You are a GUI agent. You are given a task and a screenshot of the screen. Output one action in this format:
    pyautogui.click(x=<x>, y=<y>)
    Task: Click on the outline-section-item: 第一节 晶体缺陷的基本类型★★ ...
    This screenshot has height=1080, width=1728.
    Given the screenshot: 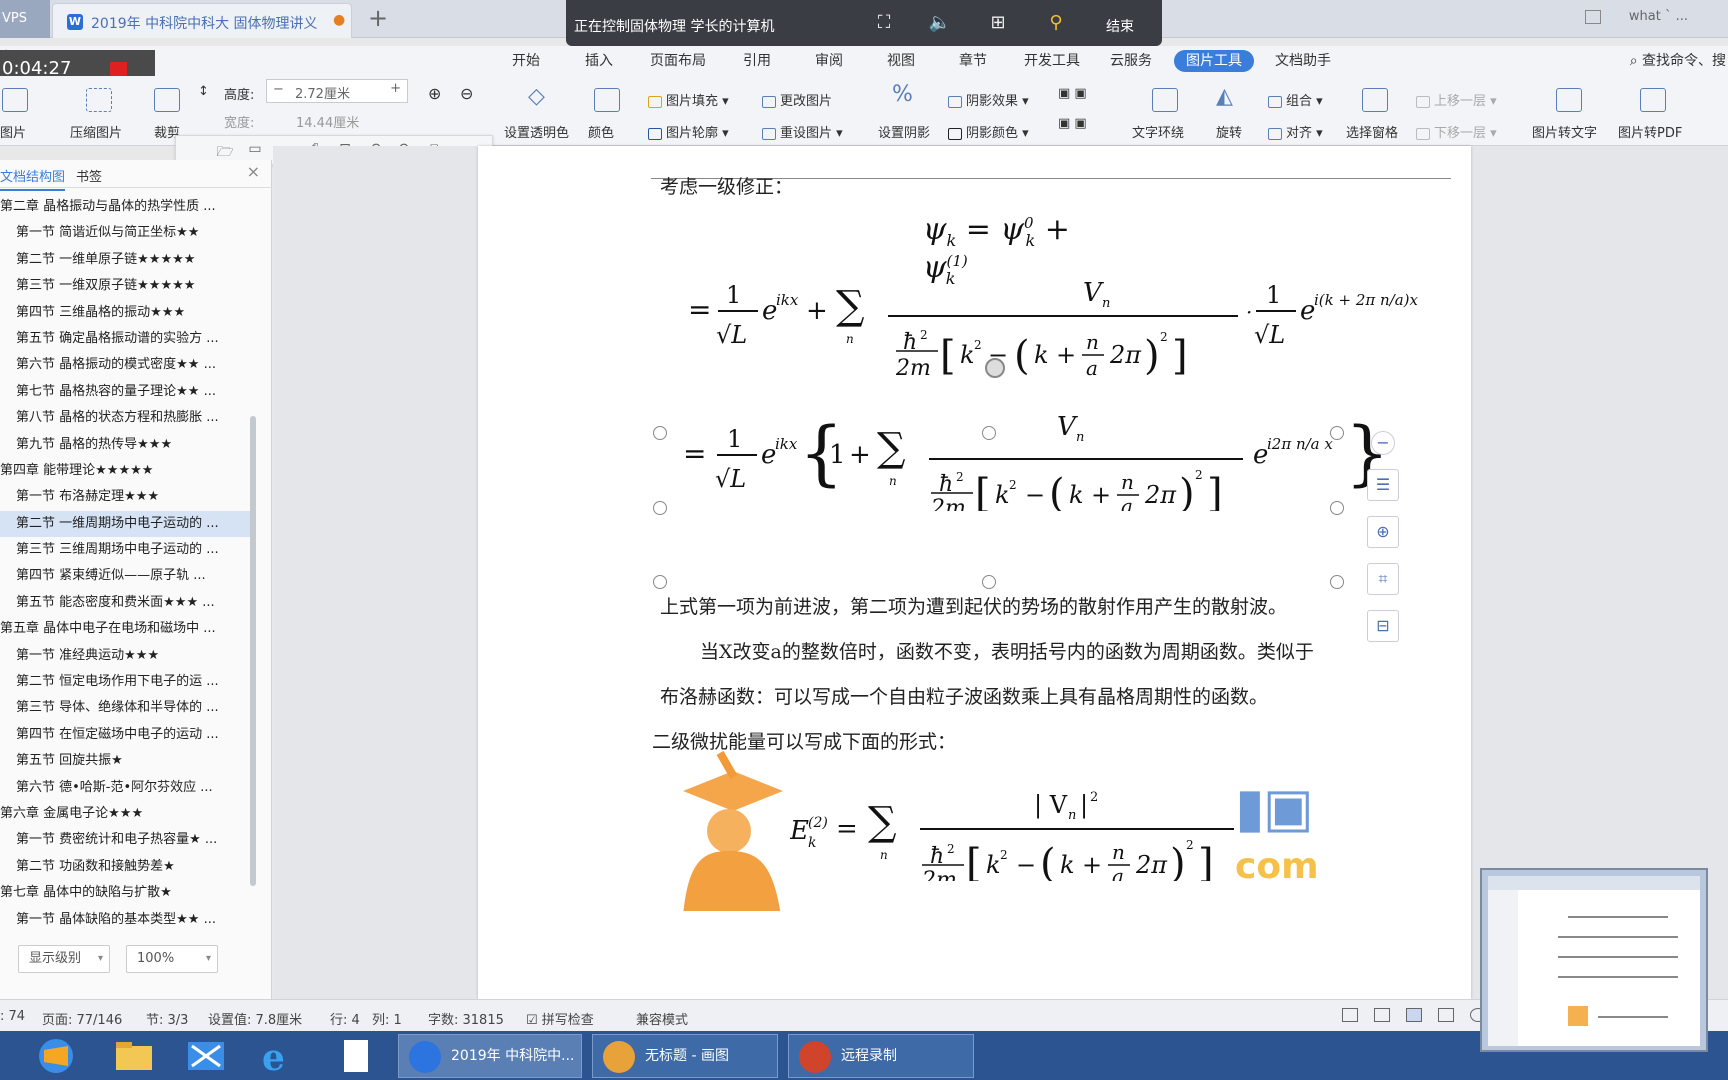 What is the action you would take?
    pyautogui.click(x=125, y=920)
    